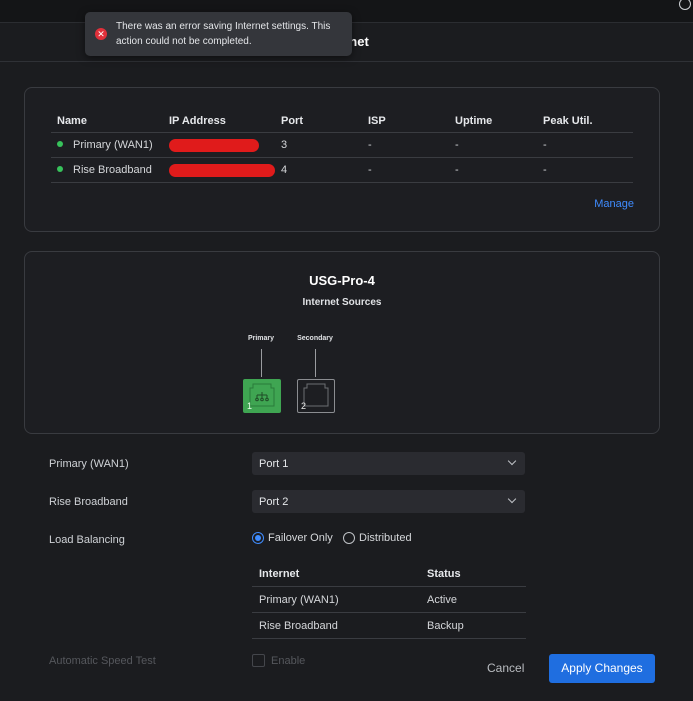 This screenshot has height=701, width=693. What do you see at coordinates (685, 5) in the screenshot?
I see `window-control-icon` at bounding box center [685, 5].